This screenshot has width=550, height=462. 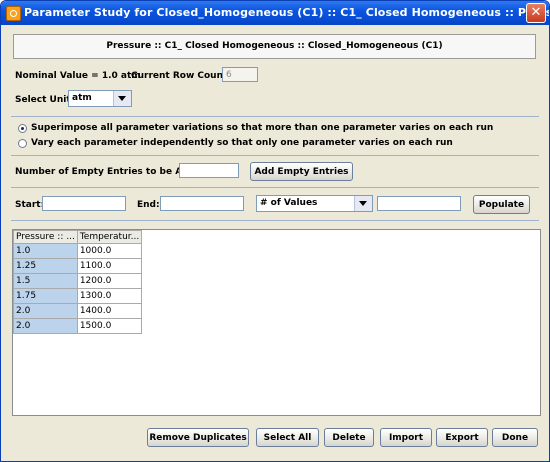 I want to click on row-count-field: 6, so click(x=240, y=74).